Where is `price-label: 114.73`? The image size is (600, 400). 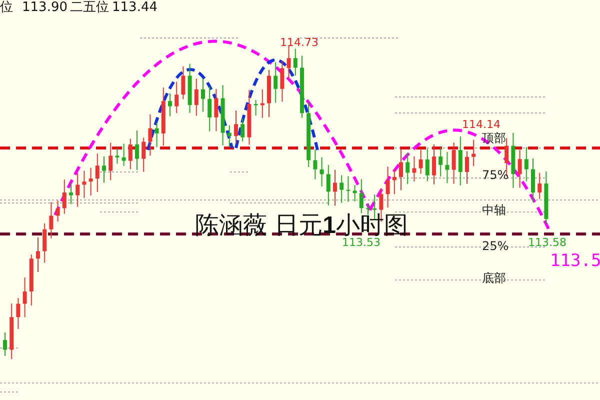
price-label: 114.73 is located at coordinates (299, 42).